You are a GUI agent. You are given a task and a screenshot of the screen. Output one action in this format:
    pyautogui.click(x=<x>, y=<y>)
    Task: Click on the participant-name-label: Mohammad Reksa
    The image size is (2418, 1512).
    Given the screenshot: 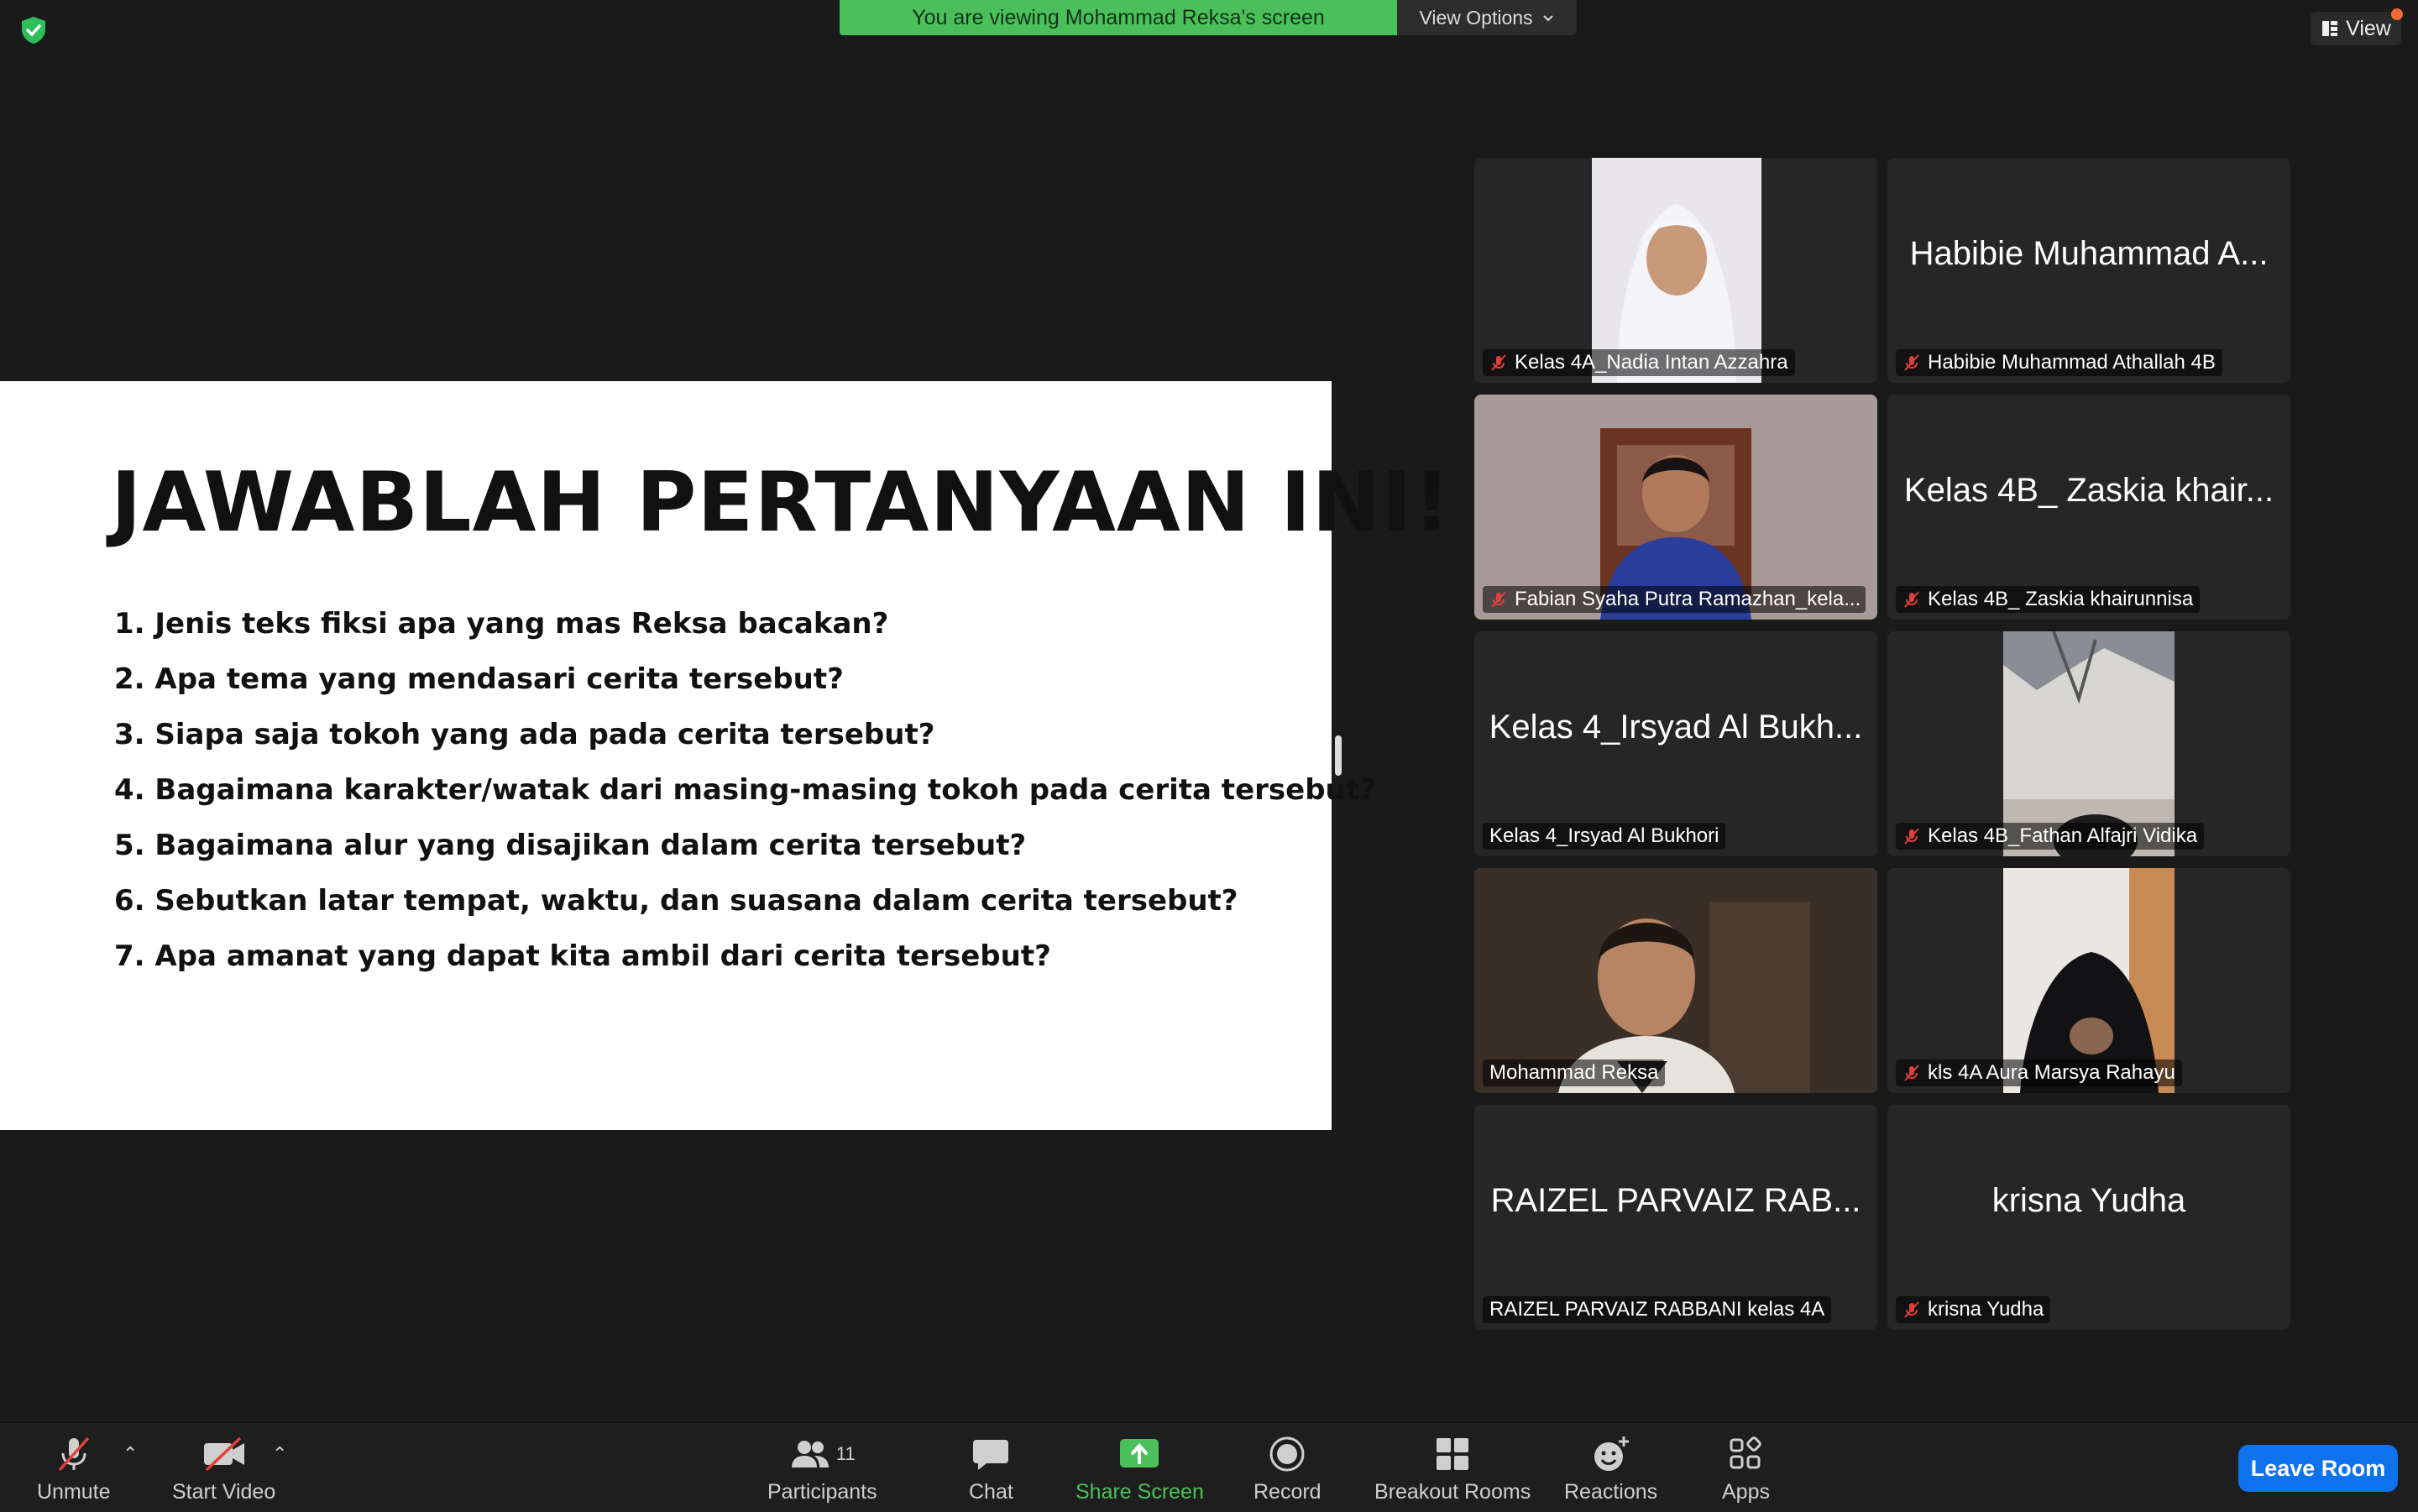 What is the action you would take?
    pyautogui.click(x=1574, y=1072)
    